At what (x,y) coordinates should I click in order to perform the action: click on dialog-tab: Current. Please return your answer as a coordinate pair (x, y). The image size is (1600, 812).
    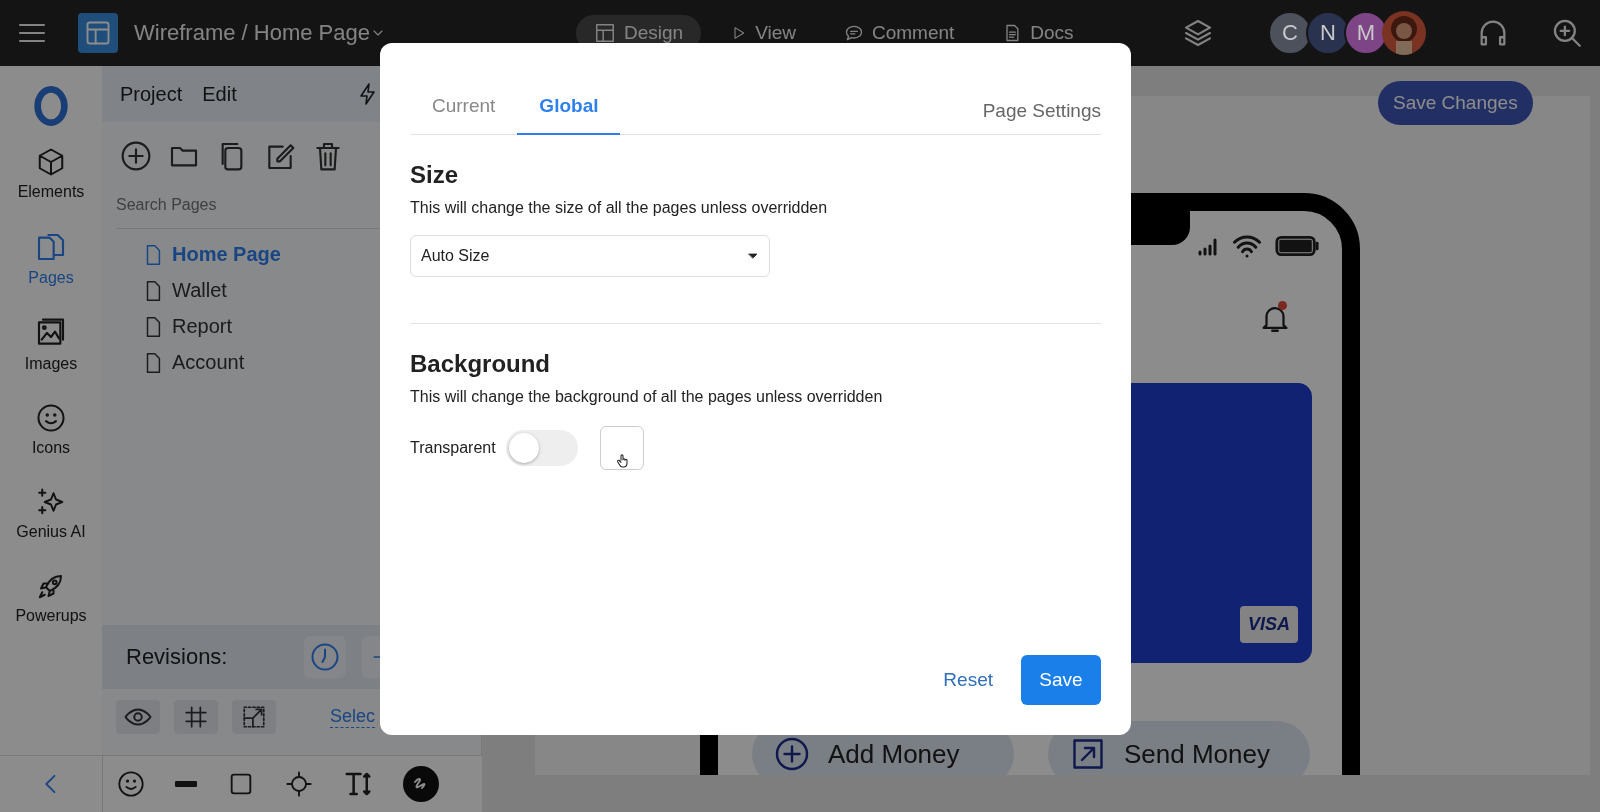
    Looking at the image, I should click on (464, 115).